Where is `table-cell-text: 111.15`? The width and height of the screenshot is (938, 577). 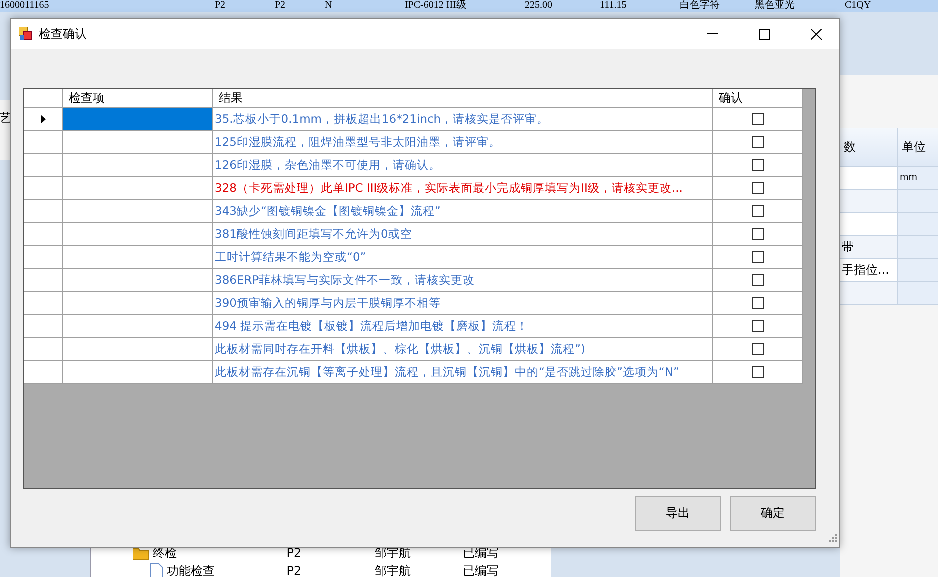 table-cell-text: 111.15 is located at coordinates (614, 6).